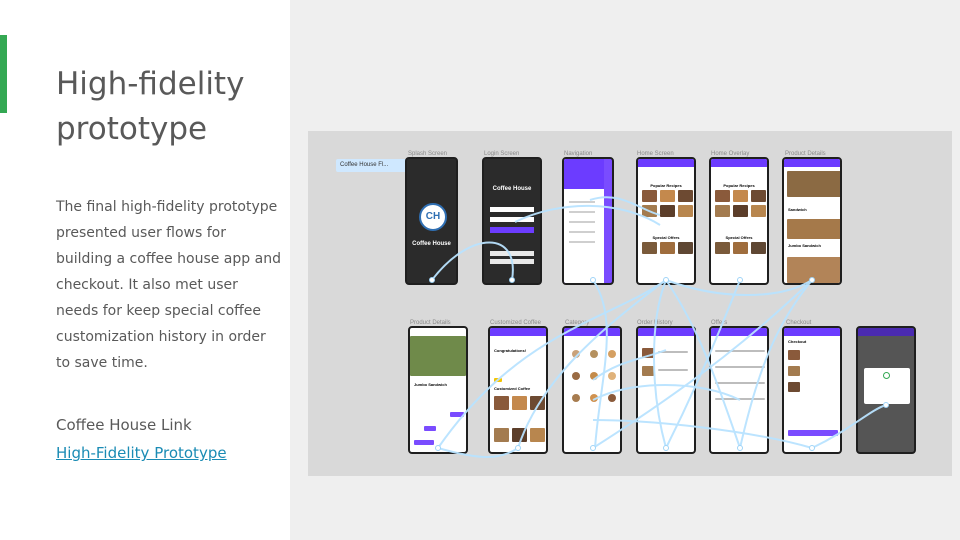 Image resolution: width=960 pixels, height=540 pixels. I want to click on customized-coffee-screen: Congratulations! Customized Coffee, so click(518, 390).